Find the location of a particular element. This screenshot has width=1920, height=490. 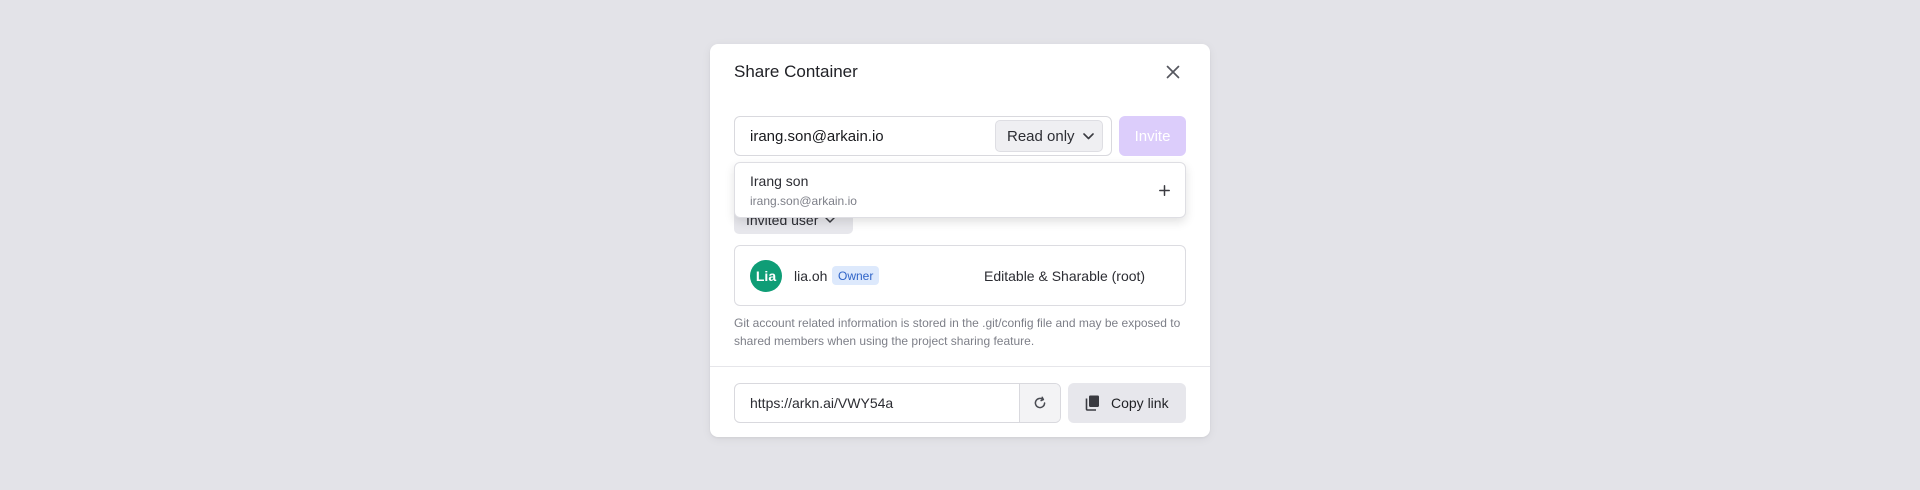

permission-select-label: Read only is located at coordinates (1041, 136).